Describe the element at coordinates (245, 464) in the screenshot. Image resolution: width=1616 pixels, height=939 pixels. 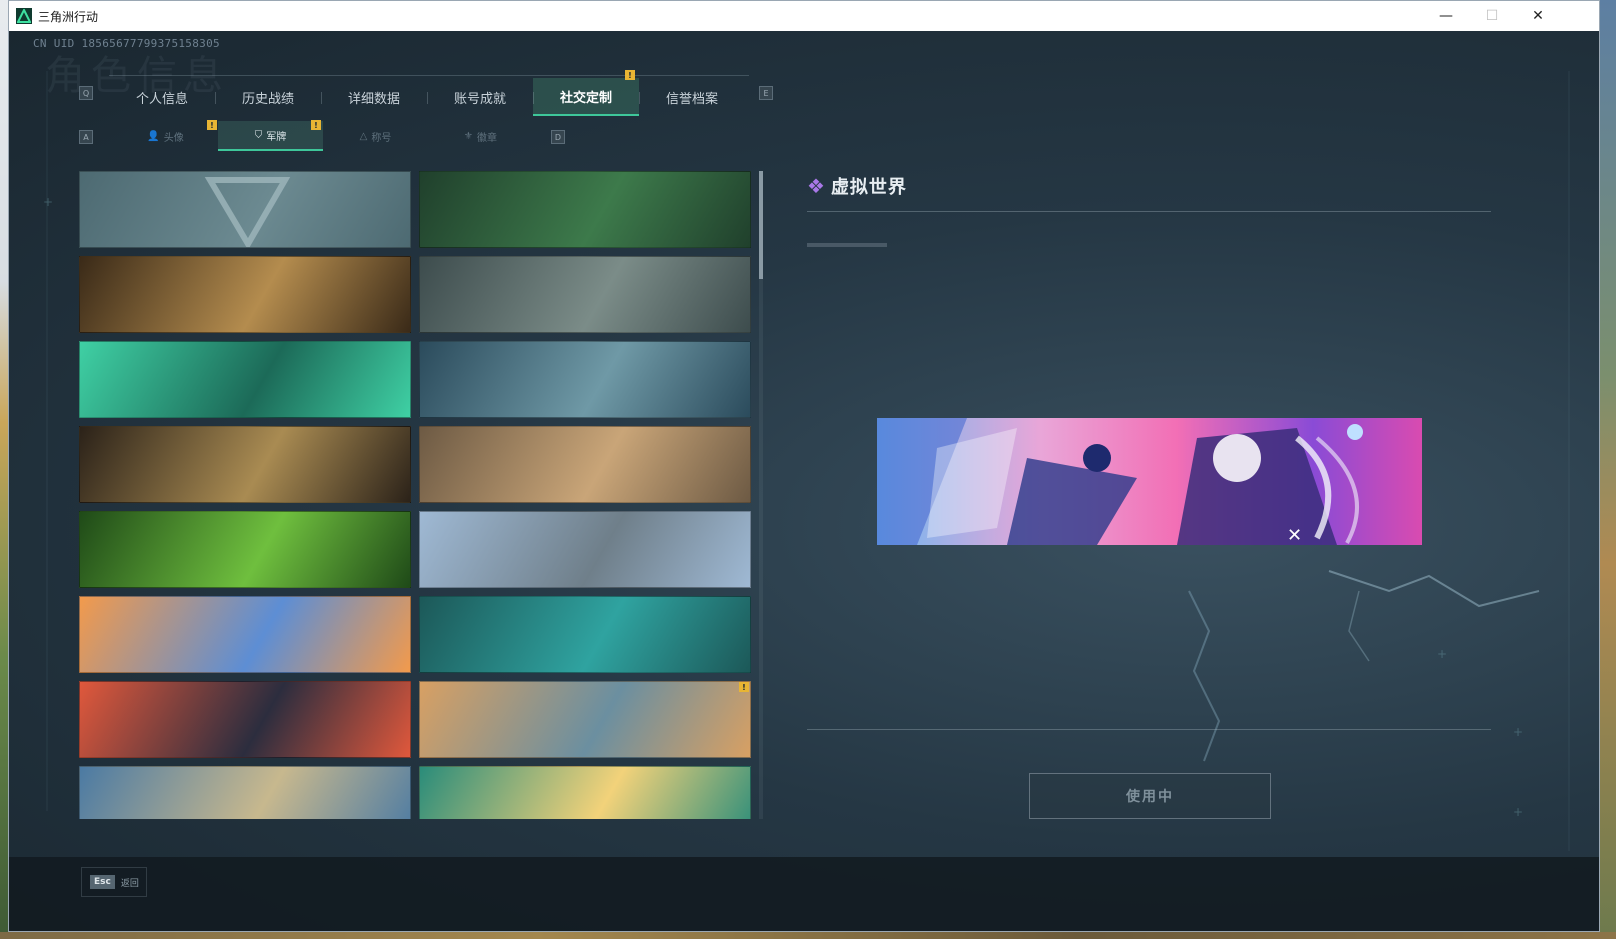
I see `dogtag-card-weapon-workbench` at that location.